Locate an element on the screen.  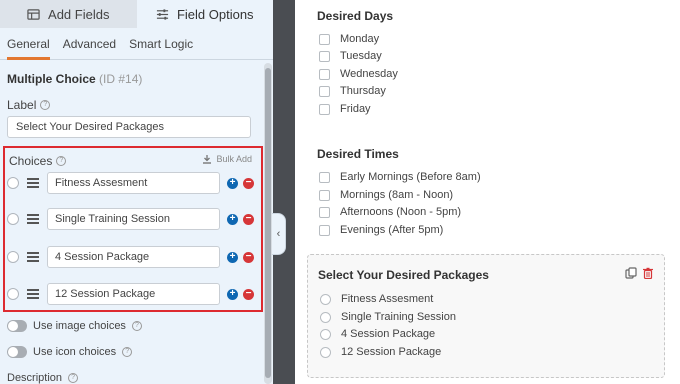
days-option: Thursday is located at coordinates (352, 91).